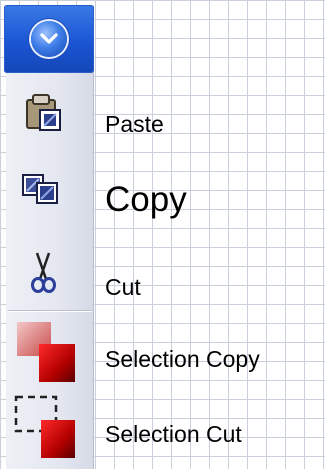  I want to click on cut-button, so click(49, 275).